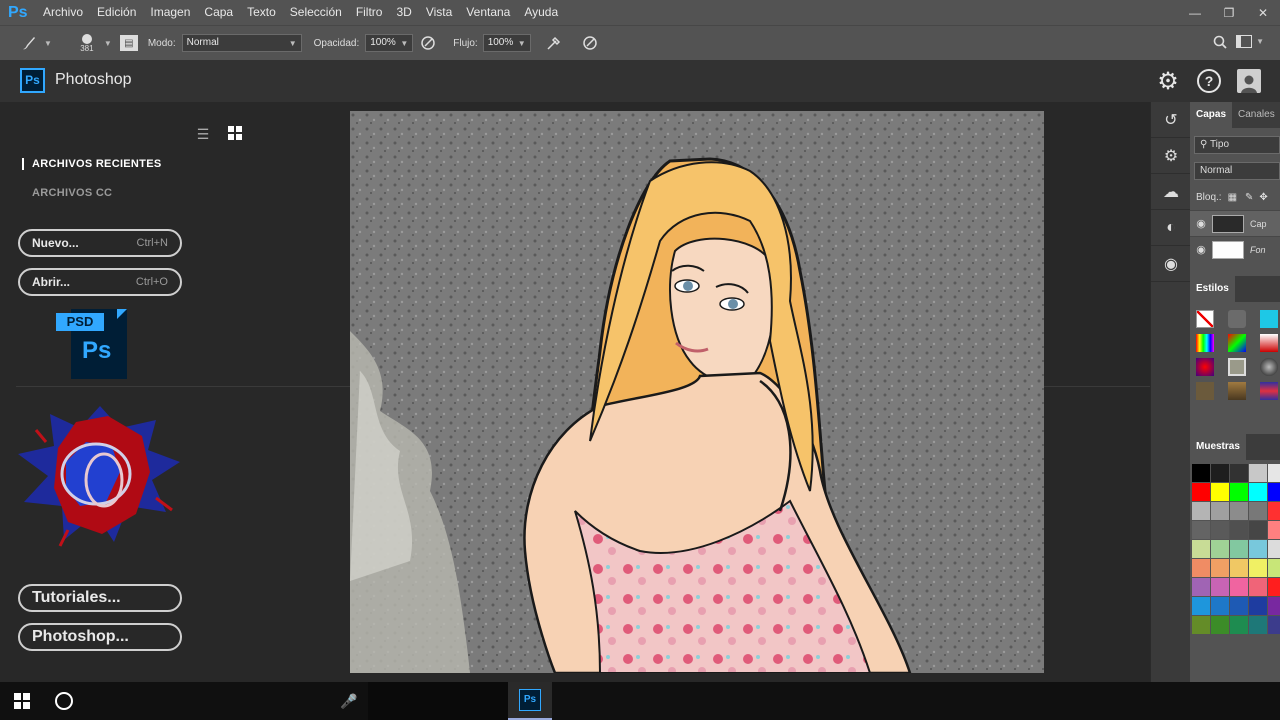 This screenshot has height=720, width=1280. Describe the element at coordinates (1171, 156) in the screenshot. I see `properties-icon: ⚙` at that location.